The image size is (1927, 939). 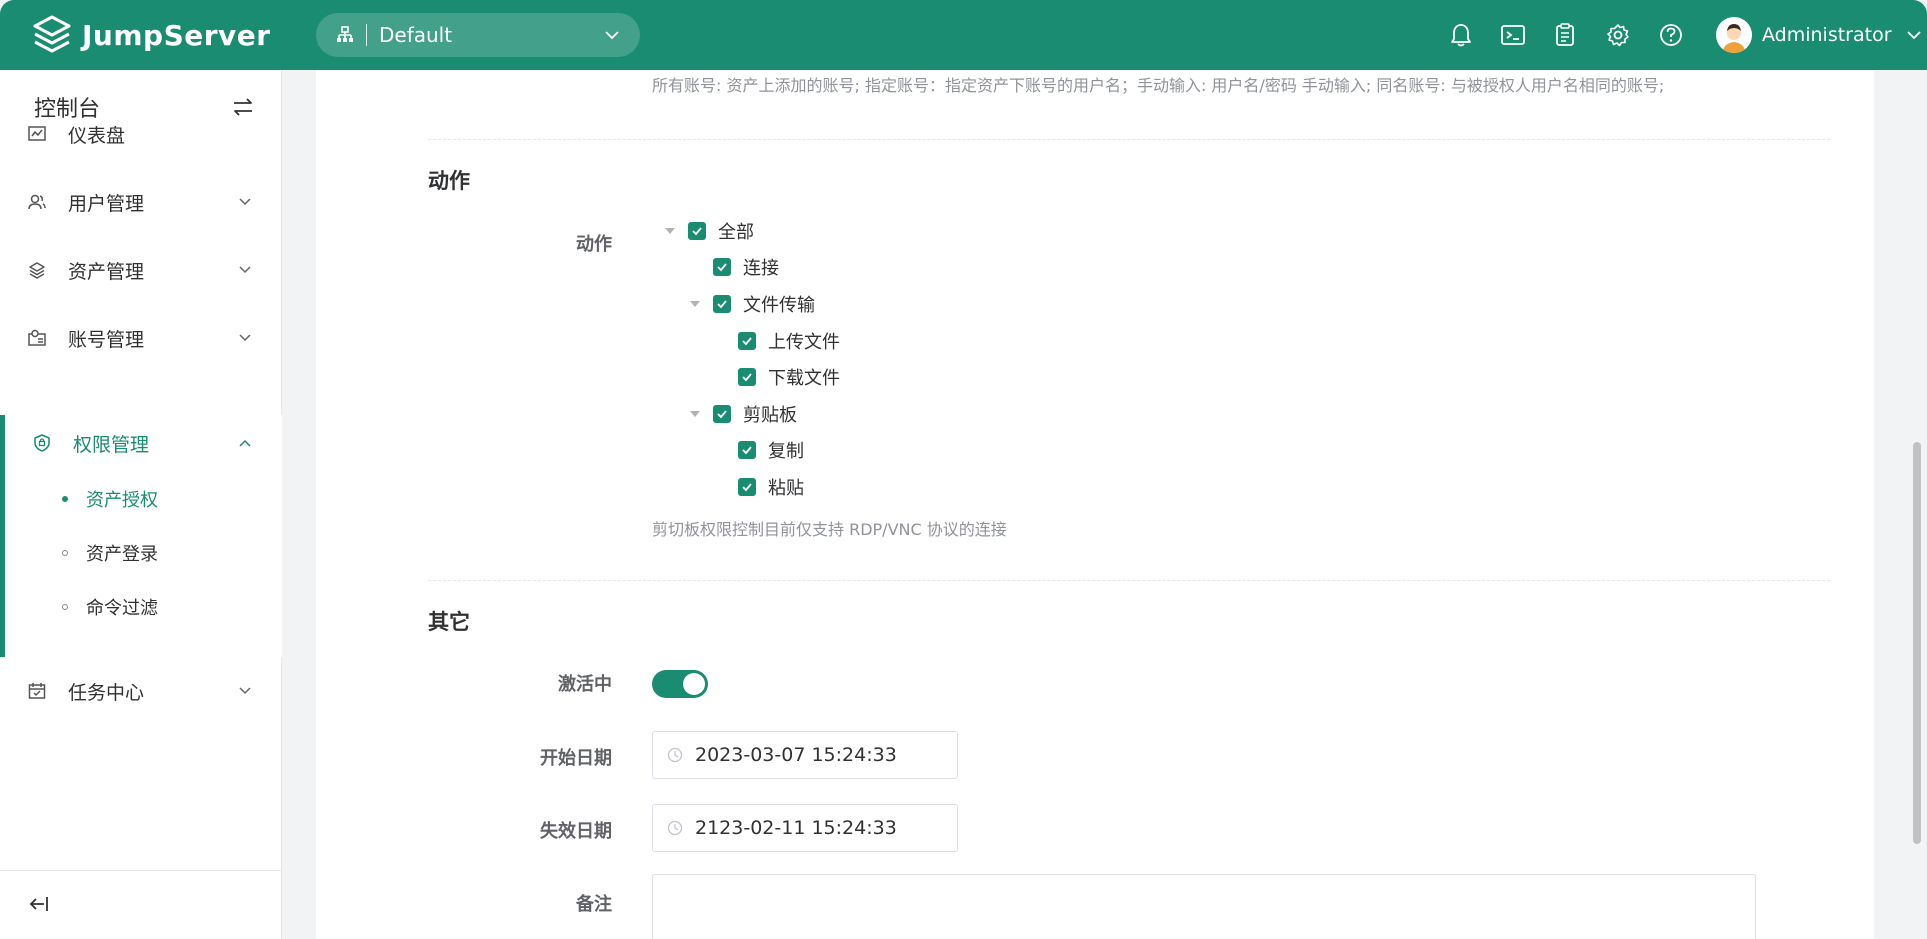 I want to click on brand-logo: JumpServer, so click(x=150, y=35).